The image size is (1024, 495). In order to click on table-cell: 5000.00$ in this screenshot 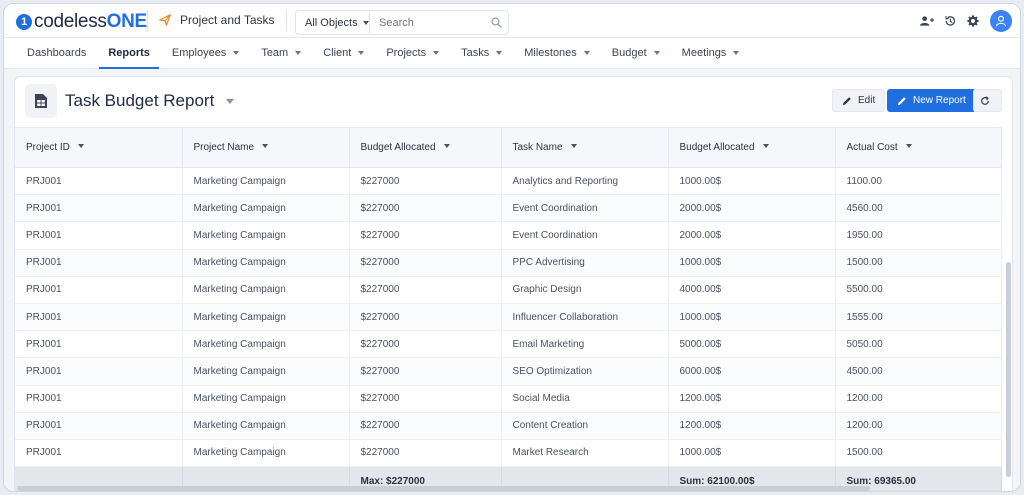, I will do `click(752, 344)`.